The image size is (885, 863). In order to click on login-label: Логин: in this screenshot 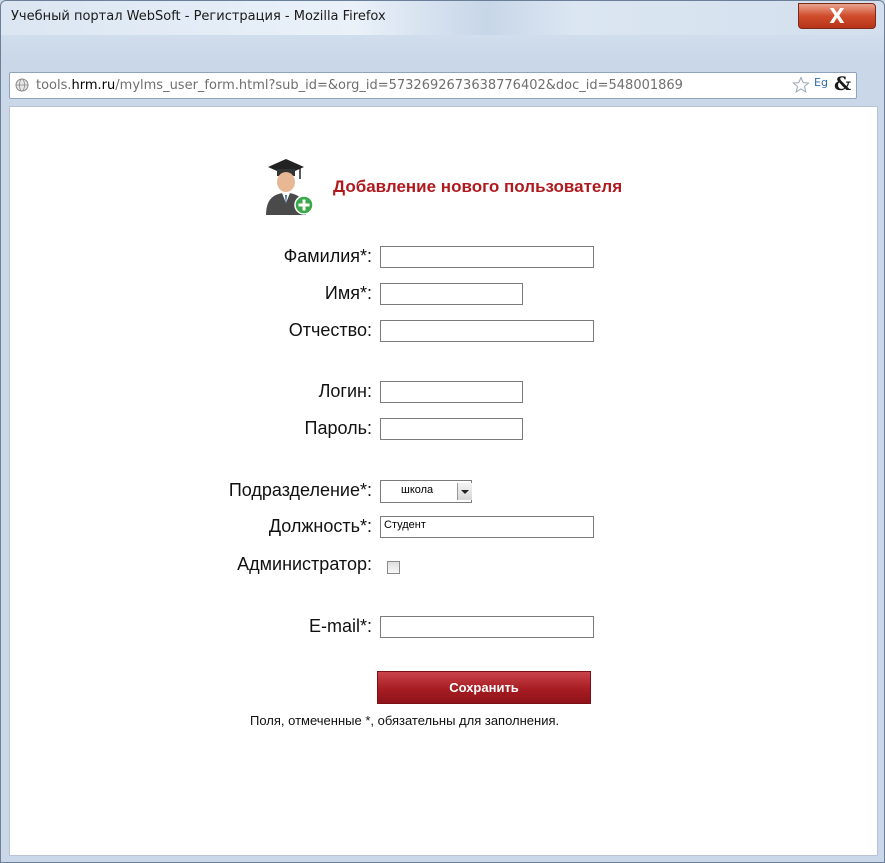, I will do `click(345, 391)`.